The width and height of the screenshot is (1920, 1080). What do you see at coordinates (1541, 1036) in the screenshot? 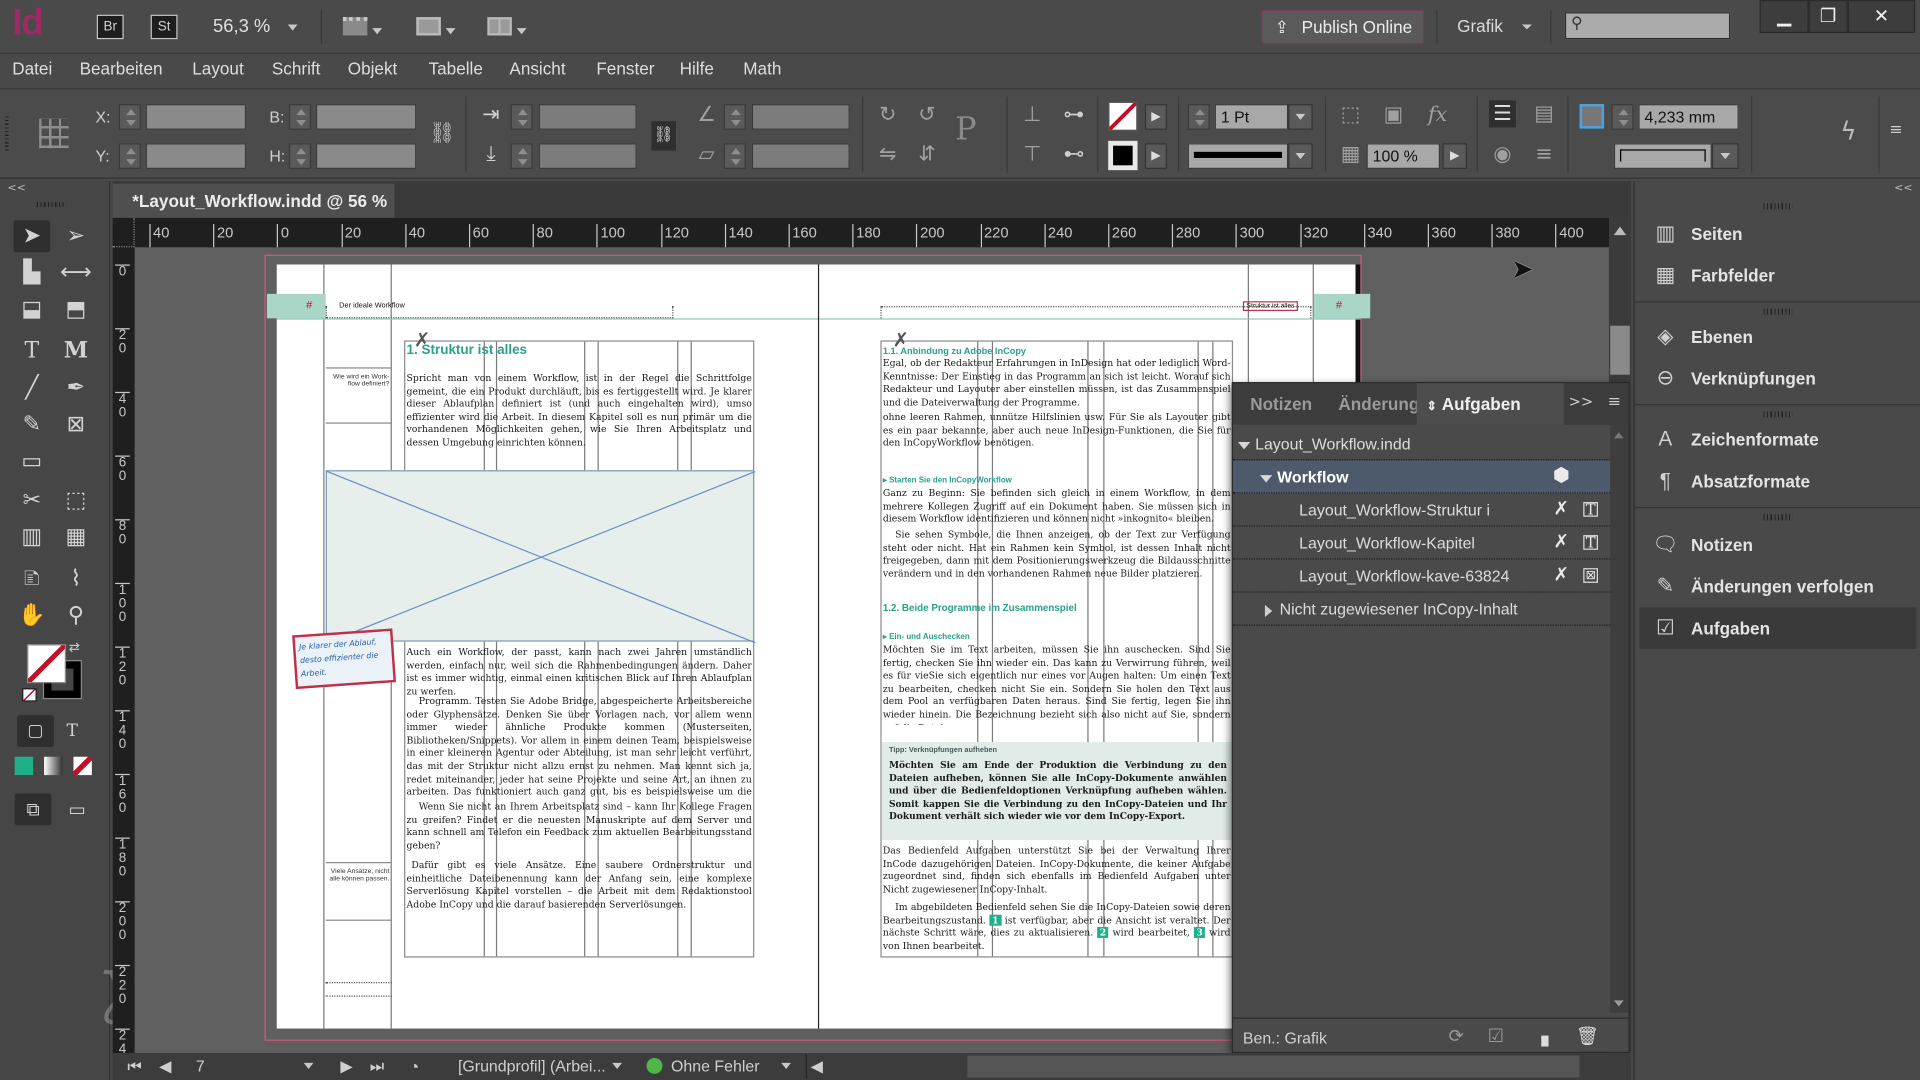
I see `new-assignment-icon: ▗` at bounding box center [1541, 1036].